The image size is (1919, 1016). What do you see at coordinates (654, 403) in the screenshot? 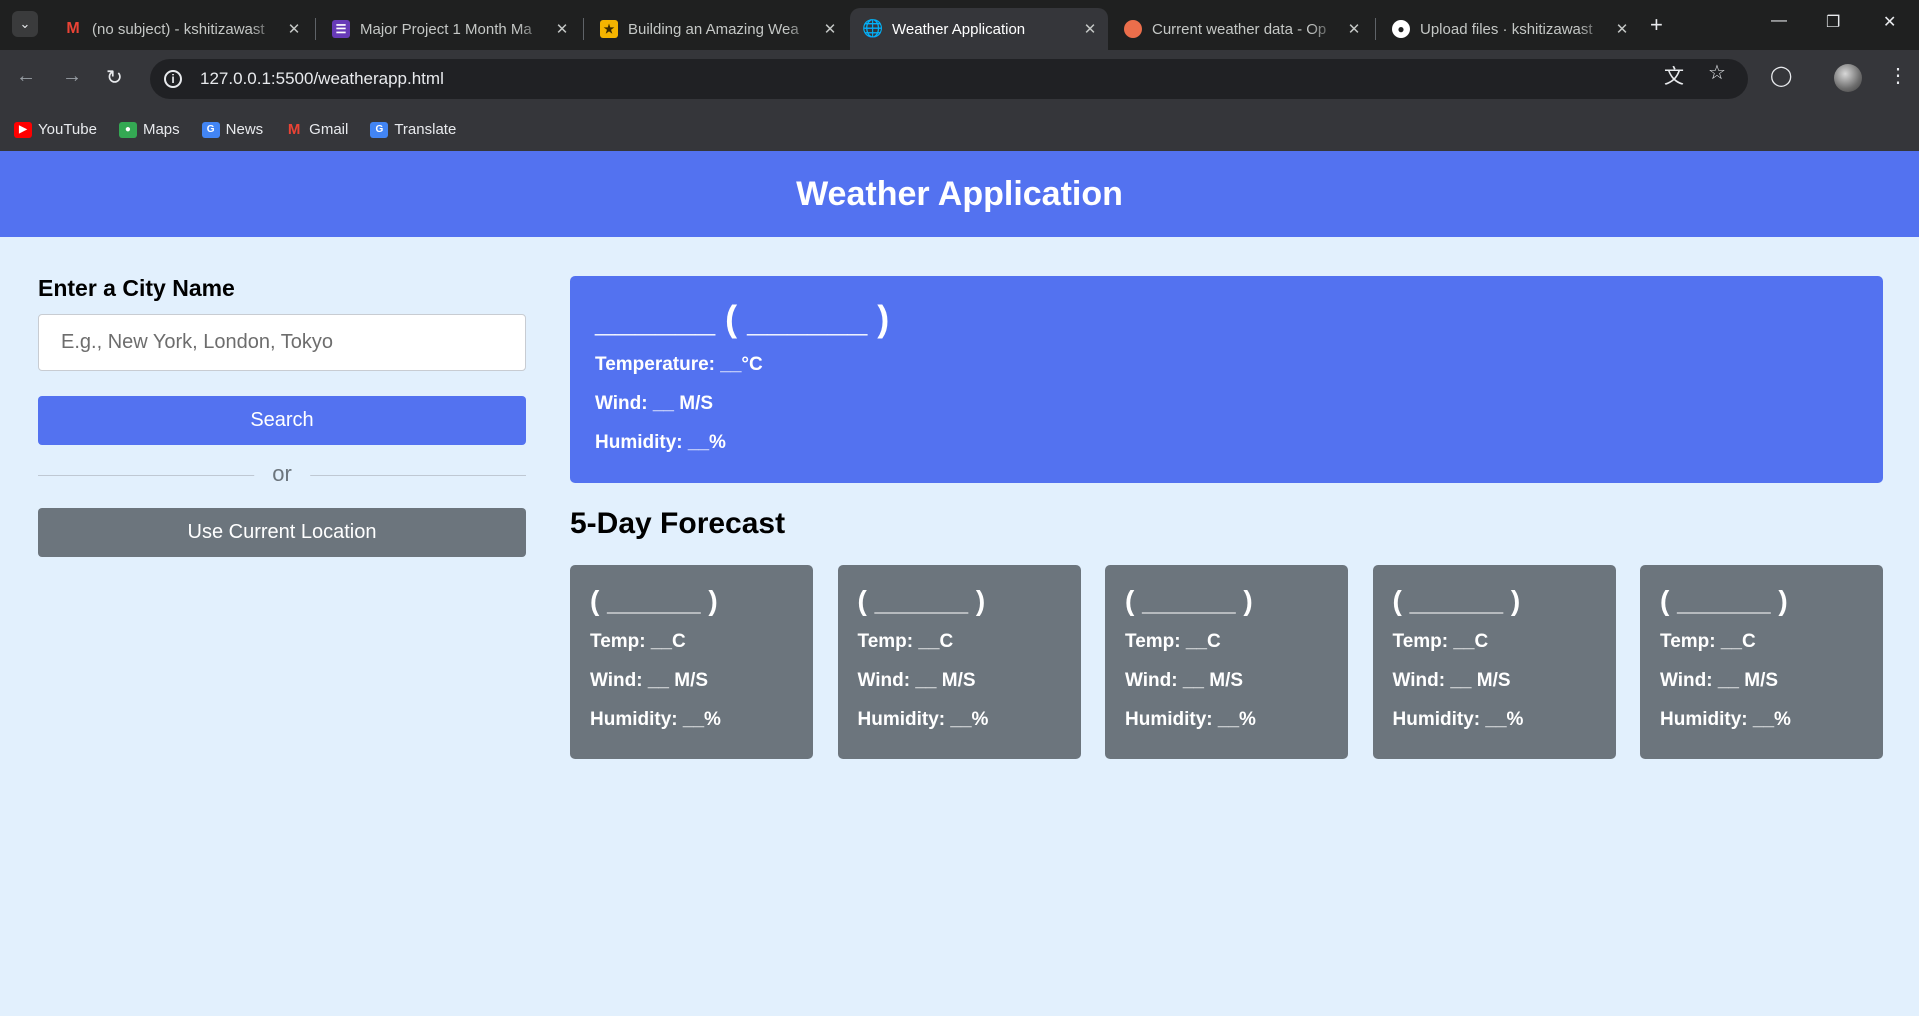
I see `current-wind: Wind: __ M/S` at bounding box center [654, 403].